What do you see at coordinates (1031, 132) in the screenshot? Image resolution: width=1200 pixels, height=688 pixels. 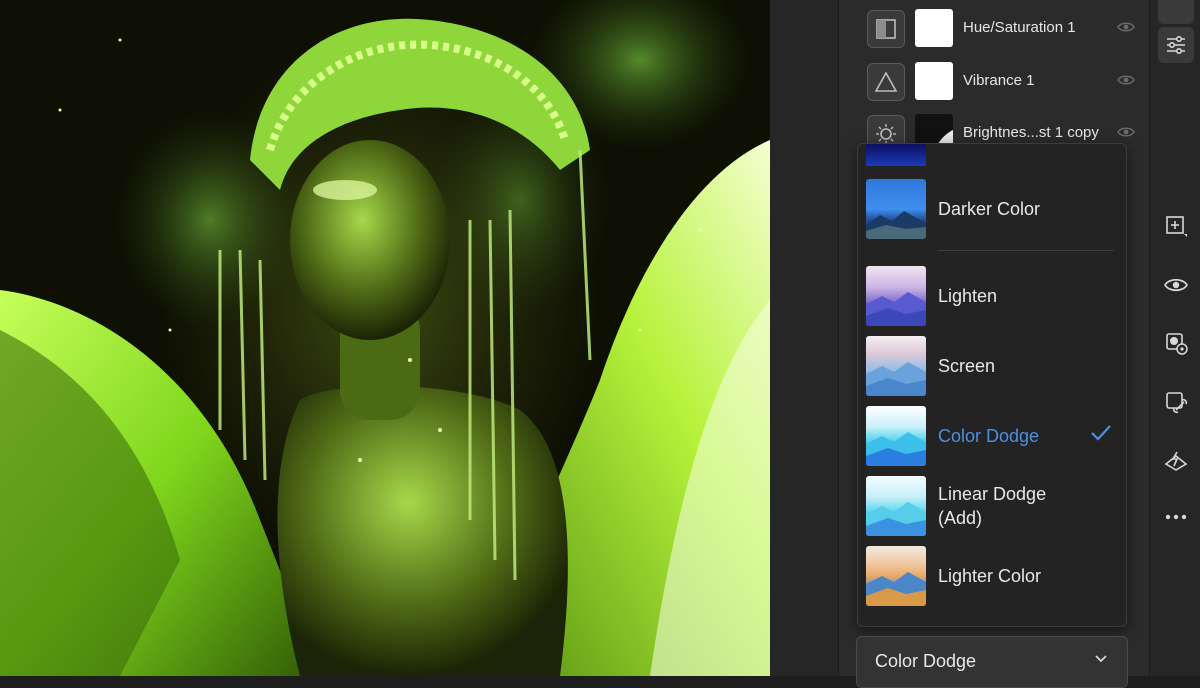 I see `layer-name: Brightnes...st 1 copy` at bounding box center [1031, 132].